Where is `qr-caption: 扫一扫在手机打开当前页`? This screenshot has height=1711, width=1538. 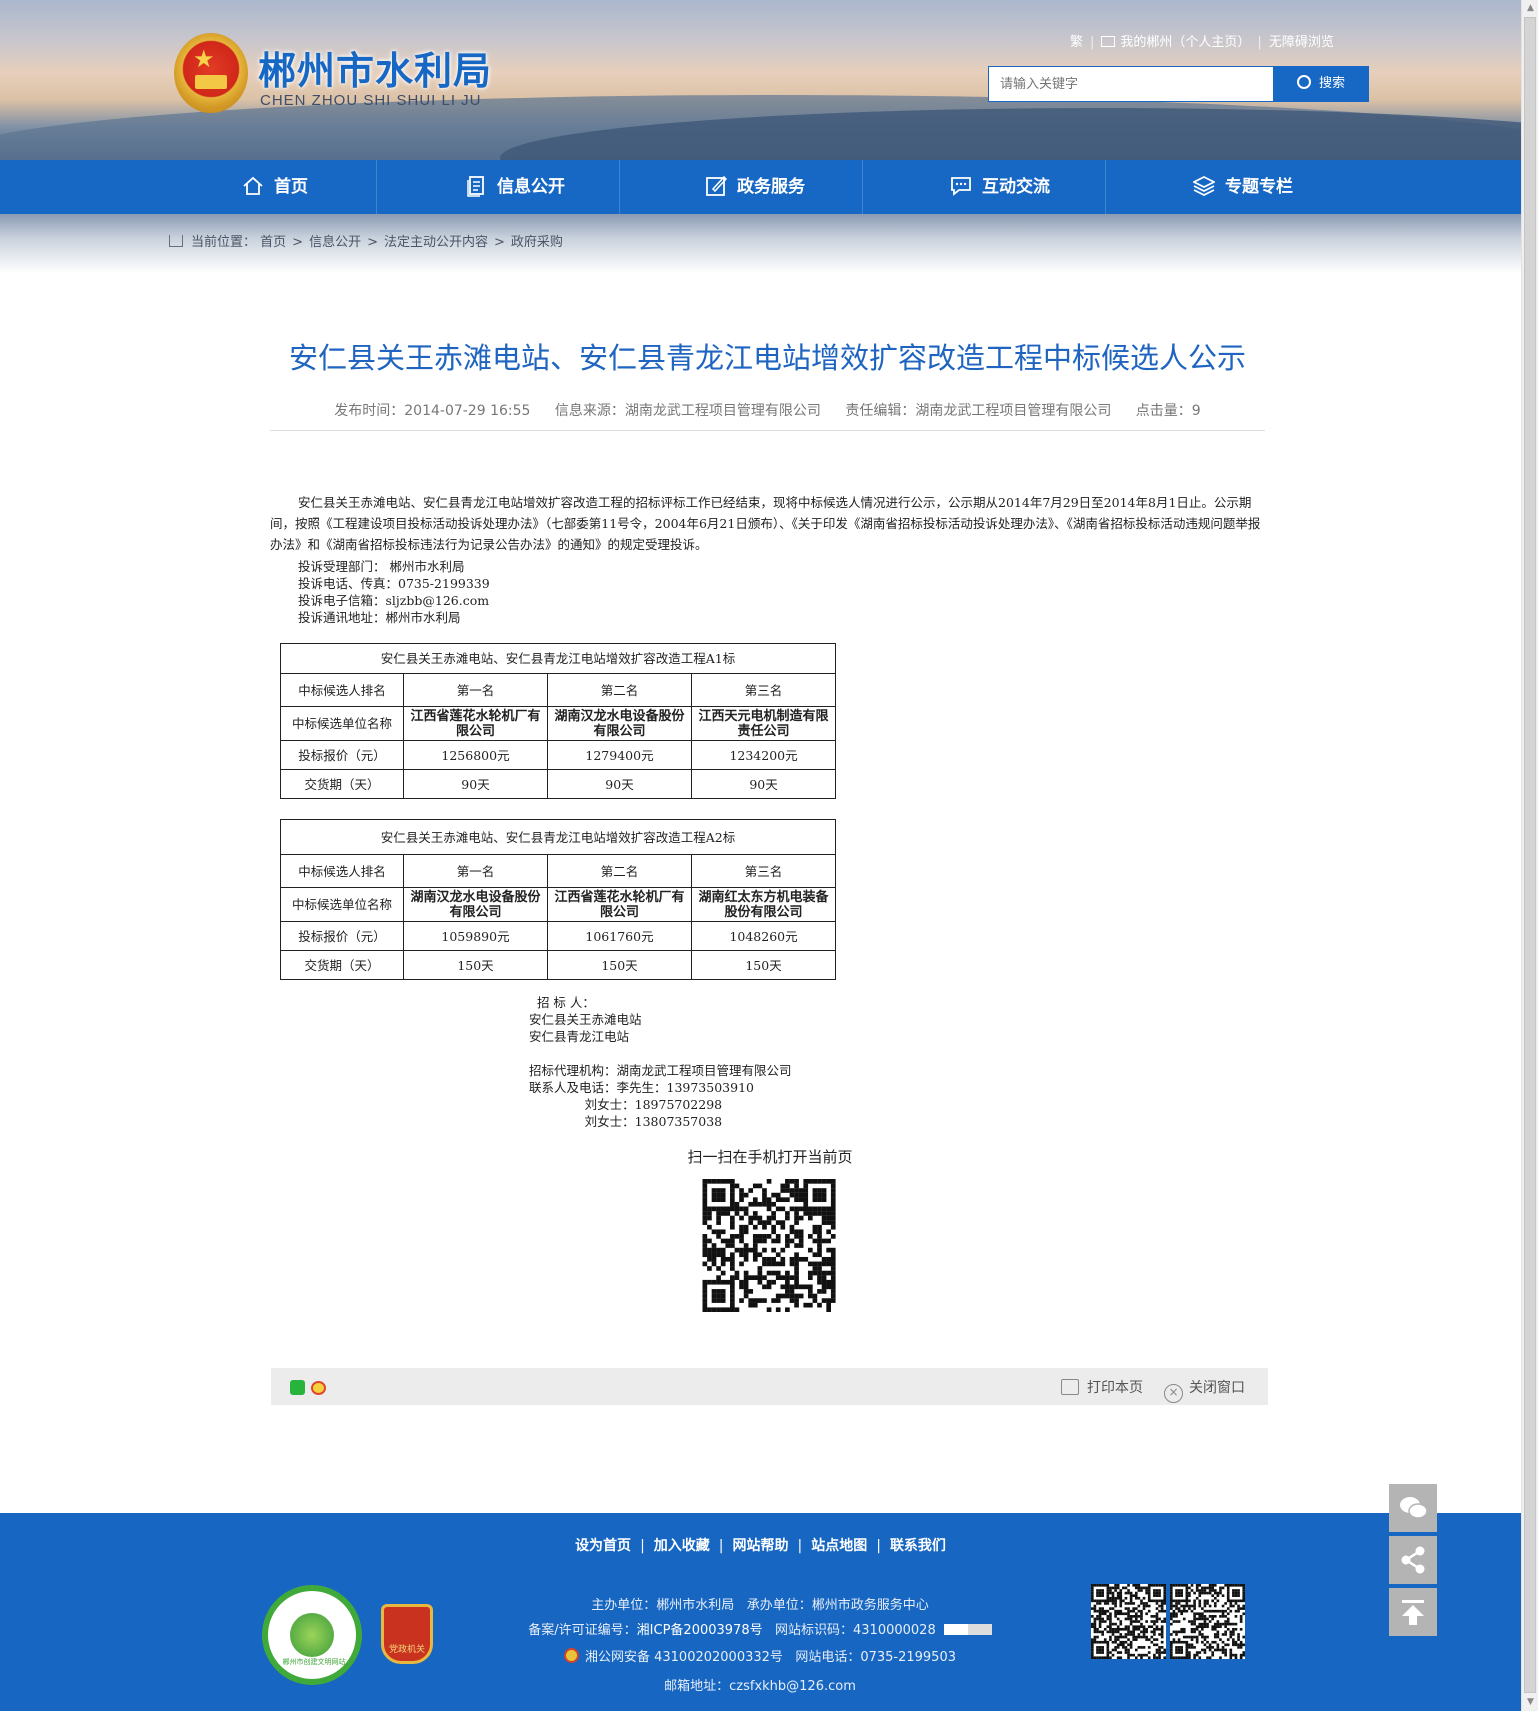
qr-caption: 扫一扫在手机打开当前页 is located at coordinates (770, 1157).